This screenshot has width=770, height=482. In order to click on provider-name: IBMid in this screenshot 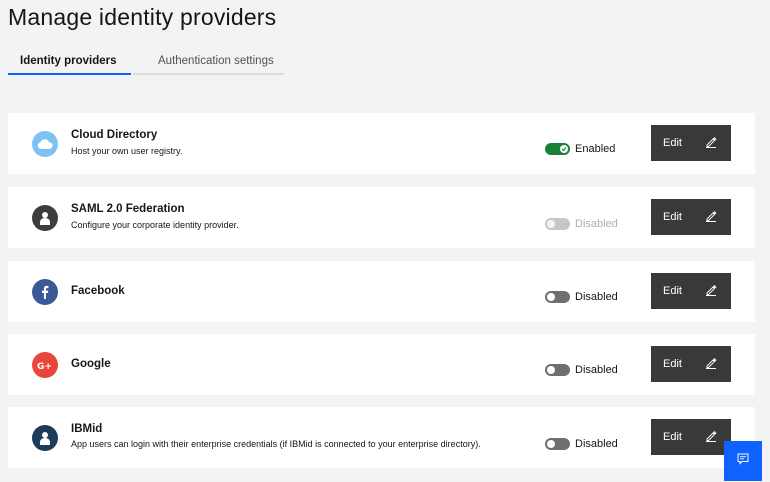, I will do `click(87, 429)`.